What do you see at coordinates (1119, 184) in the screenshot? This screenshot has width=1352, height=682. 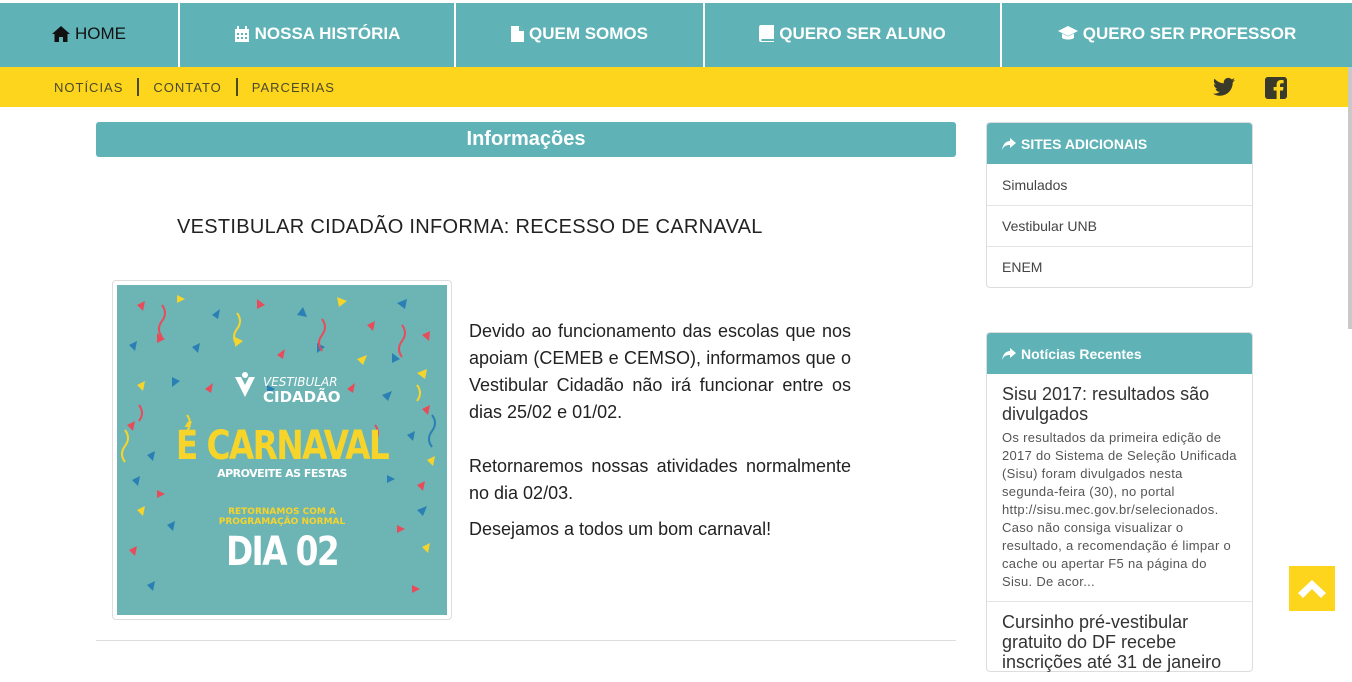 I see `sidebar-link-simulados: Simulados` at bounding box center [1119, 184].